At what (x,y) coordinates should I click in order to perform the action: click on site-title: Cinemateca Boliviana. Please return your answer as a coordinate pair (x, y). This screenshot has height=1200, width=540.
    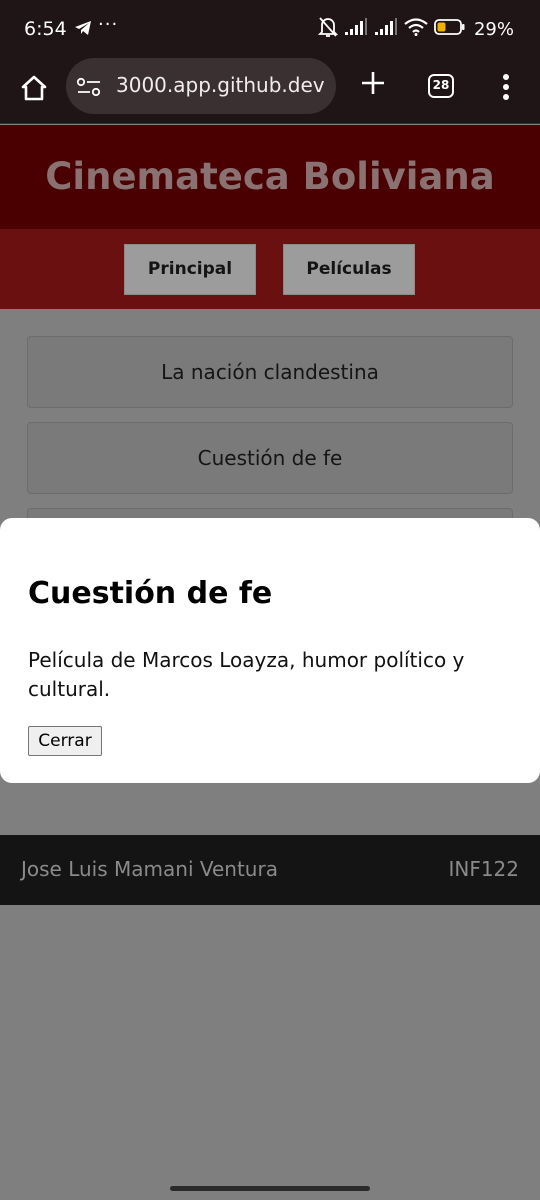
    Looking at the image, I should click on (270, 176).